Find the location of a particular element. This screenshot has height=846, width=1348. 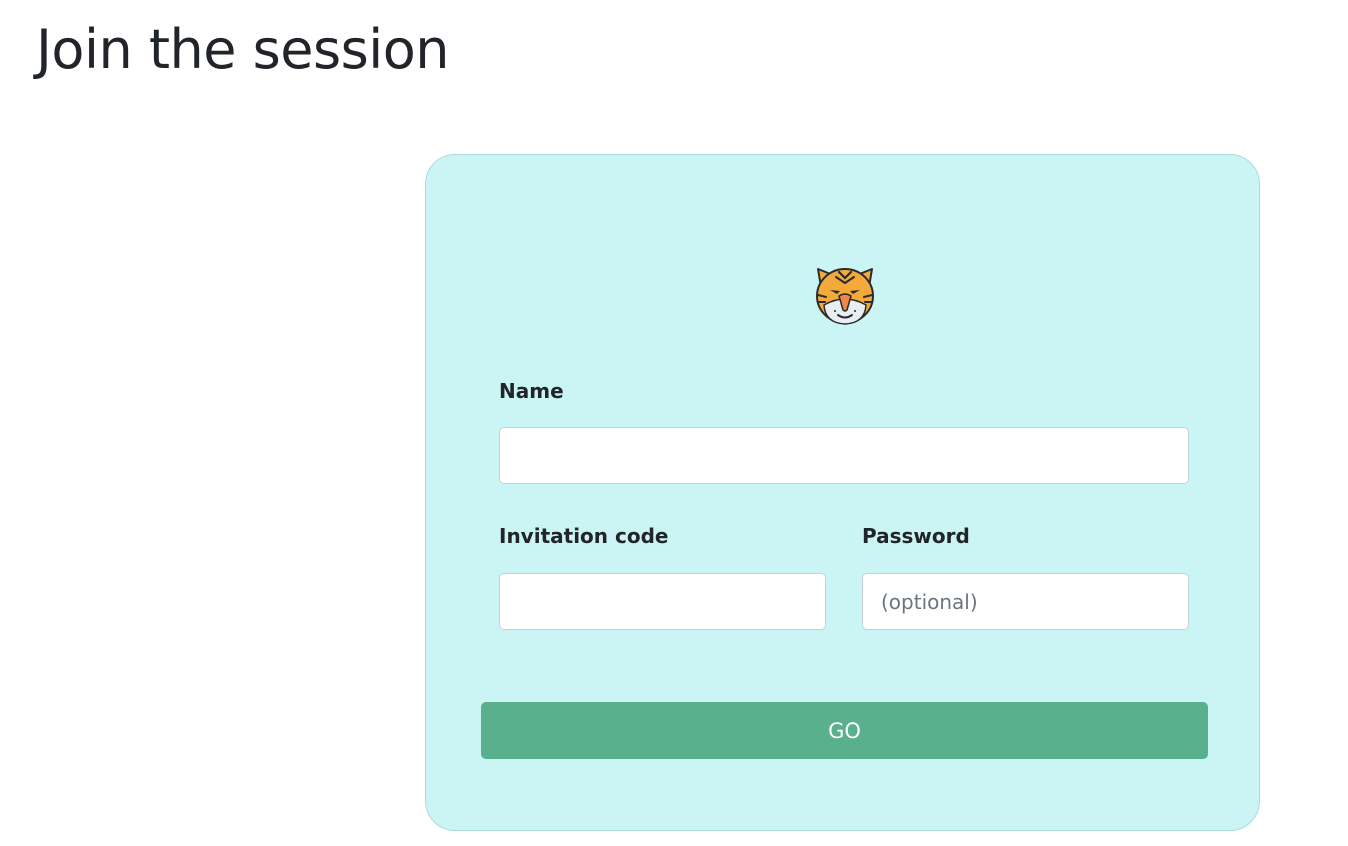

tiger-face-icon is located at coordinates (845, 296).